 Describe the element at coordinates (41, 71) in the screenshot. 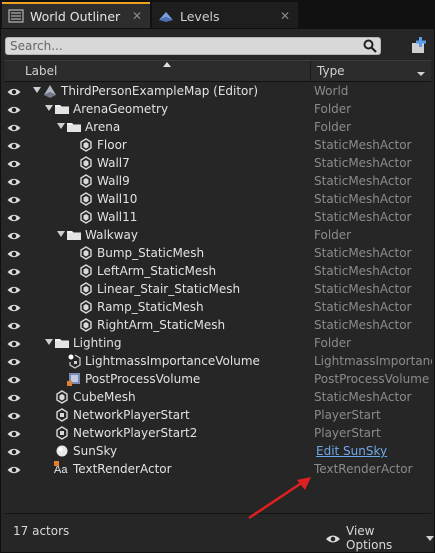

I see `column-label-header: Label` at that location.